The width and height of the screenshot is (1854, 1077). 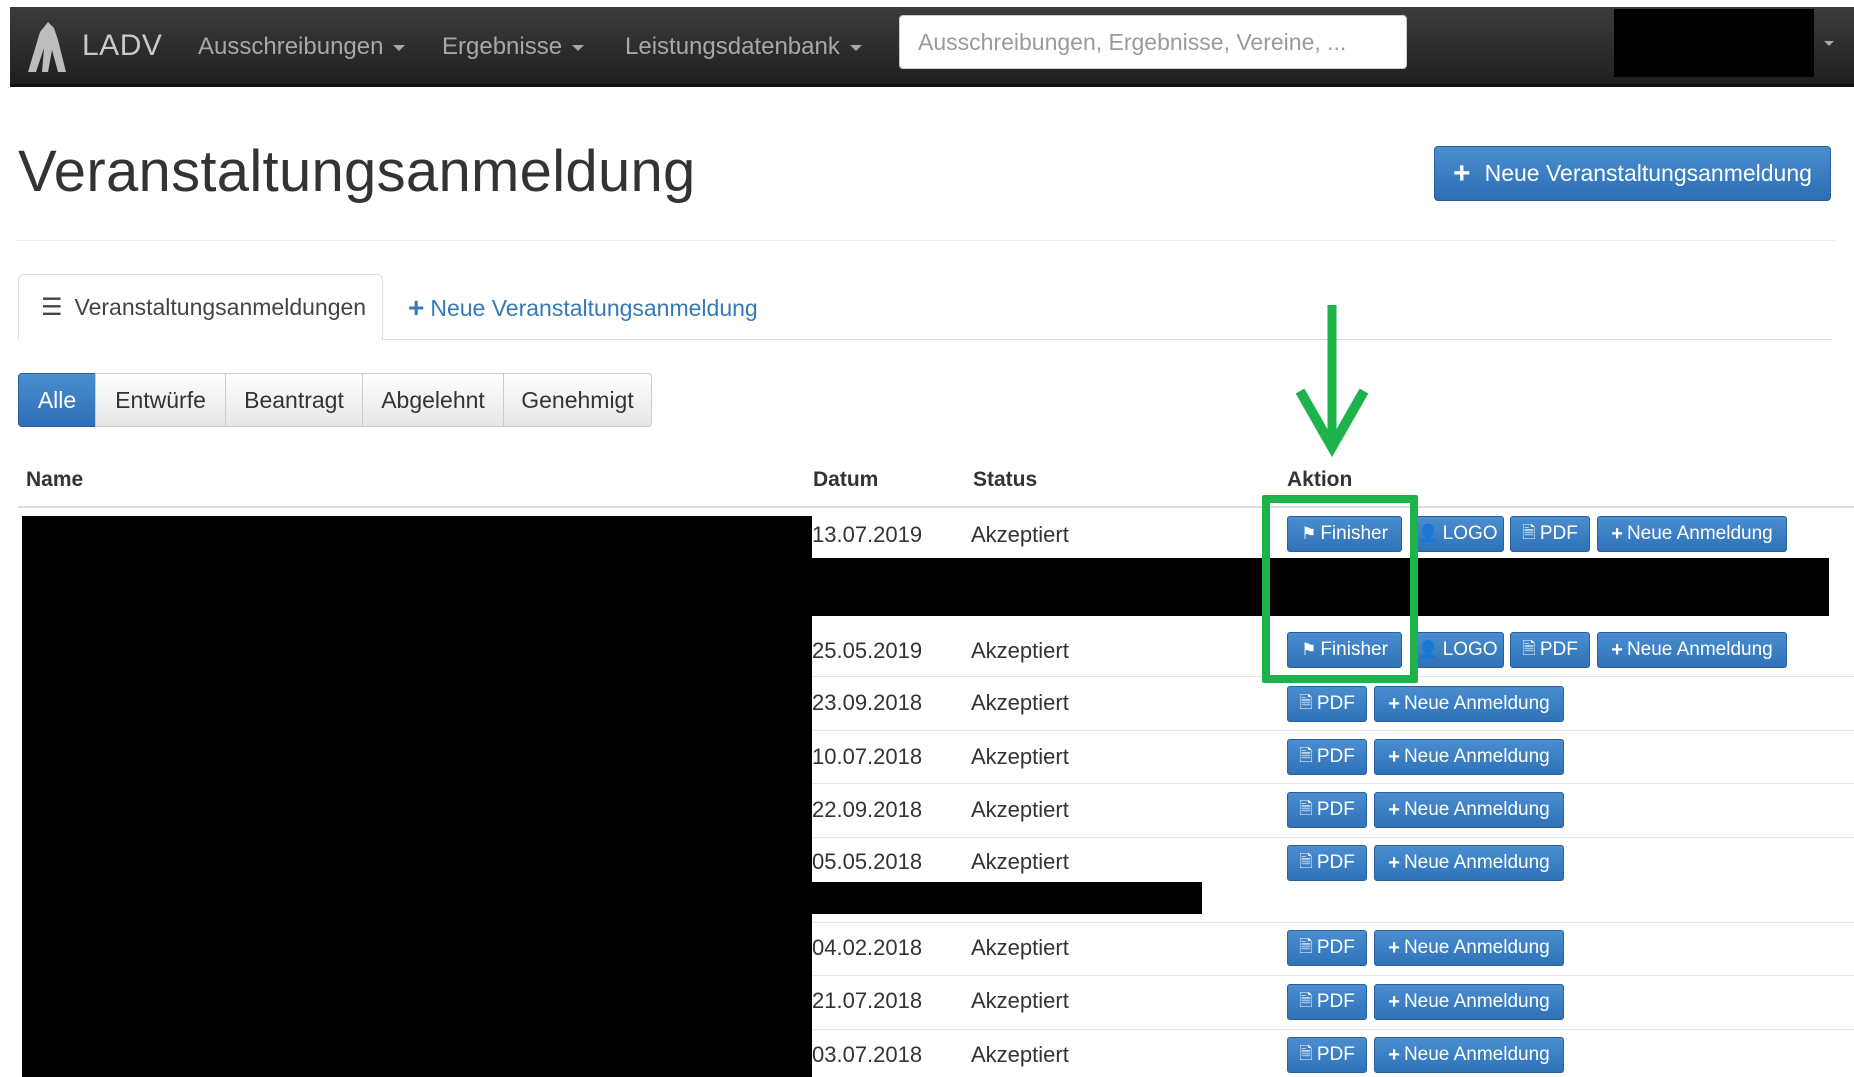 What do you see at coordinates (936, 507) in the screenshot?
I see `table-header-divider` at bounding box center [936, 507].